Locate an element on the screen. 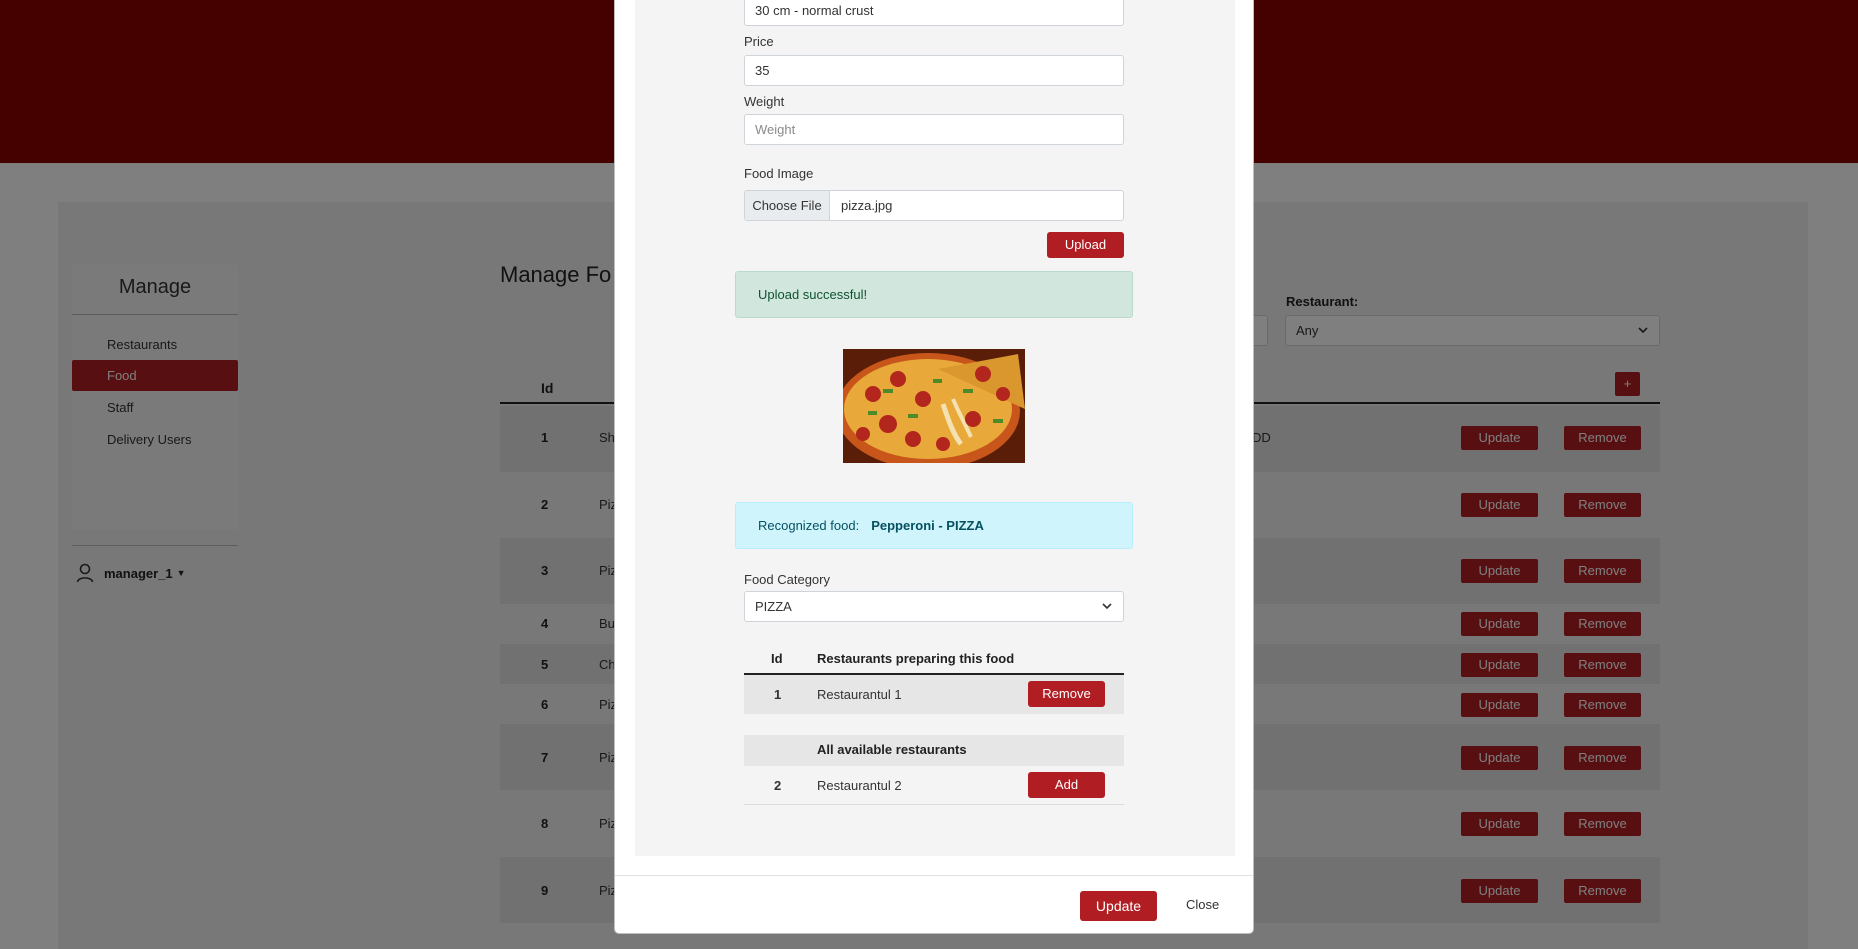  id-column-header: Id is located at coordinates (777, 658).